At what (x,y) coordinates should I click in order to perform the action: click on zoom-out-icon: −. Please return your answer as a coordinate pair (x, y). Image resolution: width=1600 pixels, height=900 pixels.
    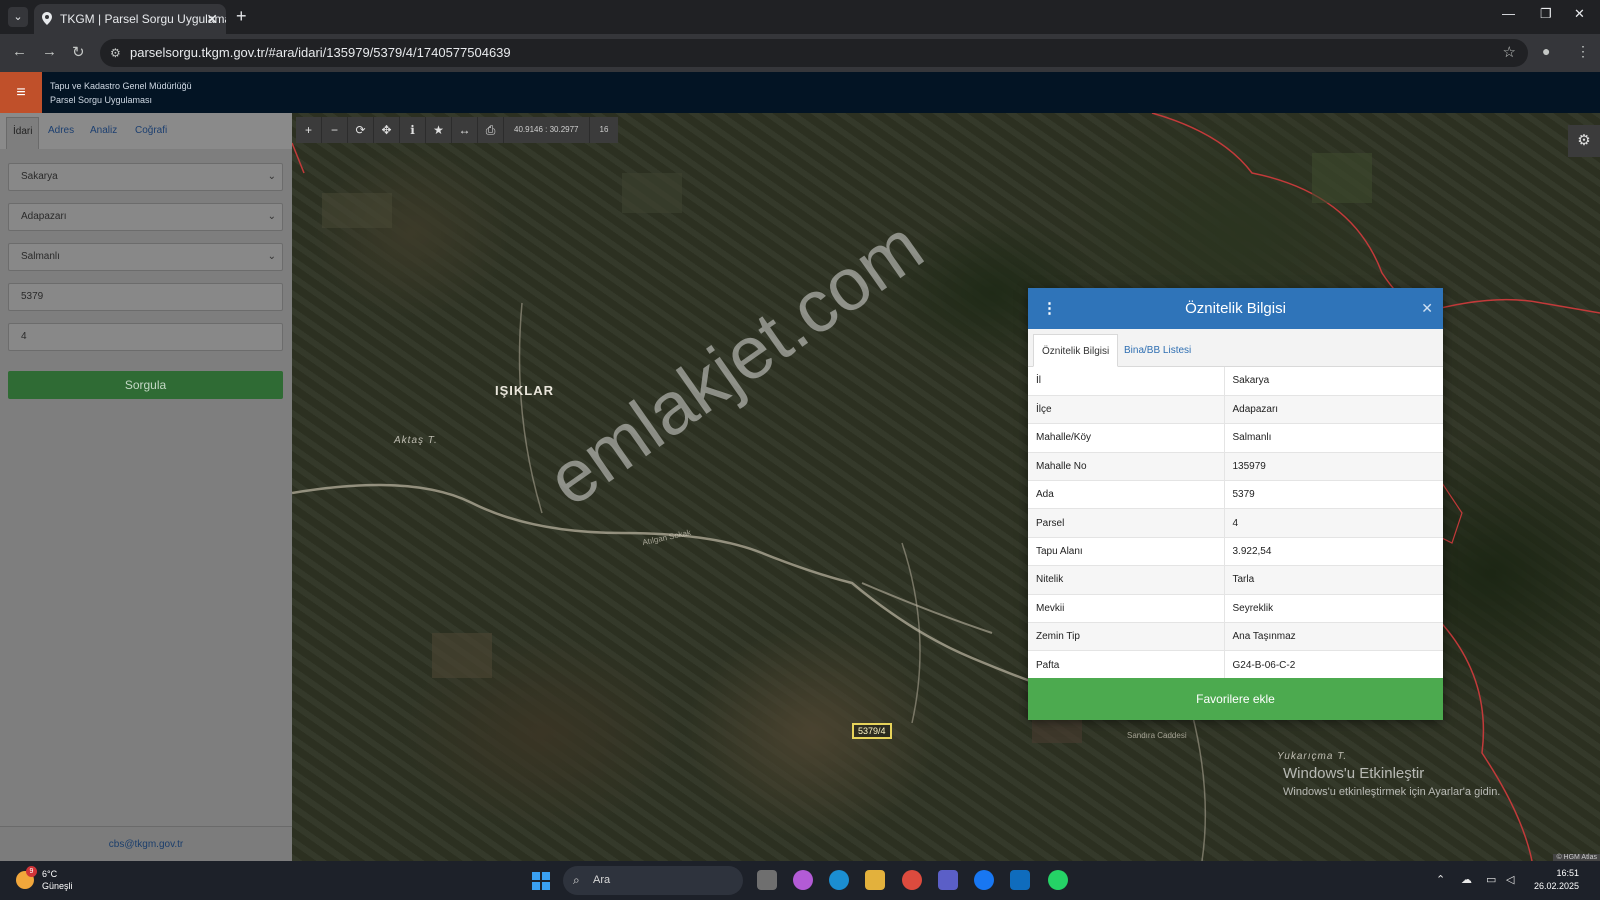
    Looking at the image, I should click on (335, 130).